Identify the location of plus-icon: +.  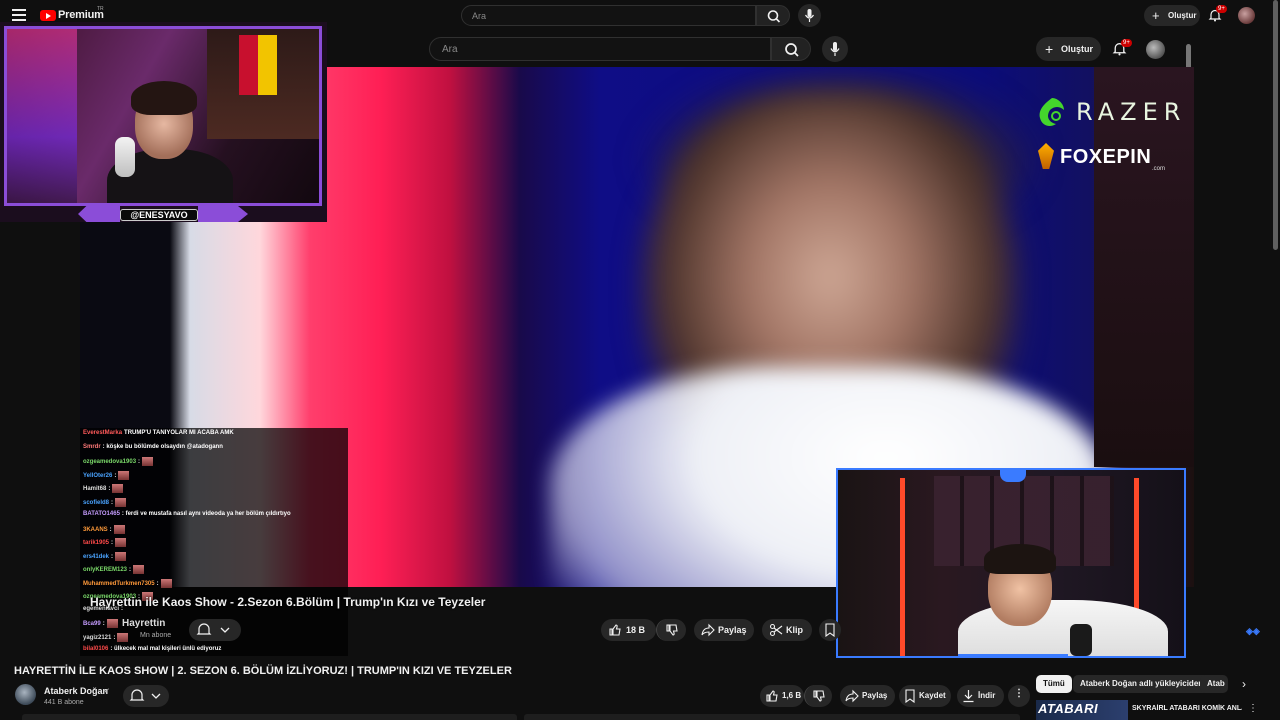
(1049, 49).